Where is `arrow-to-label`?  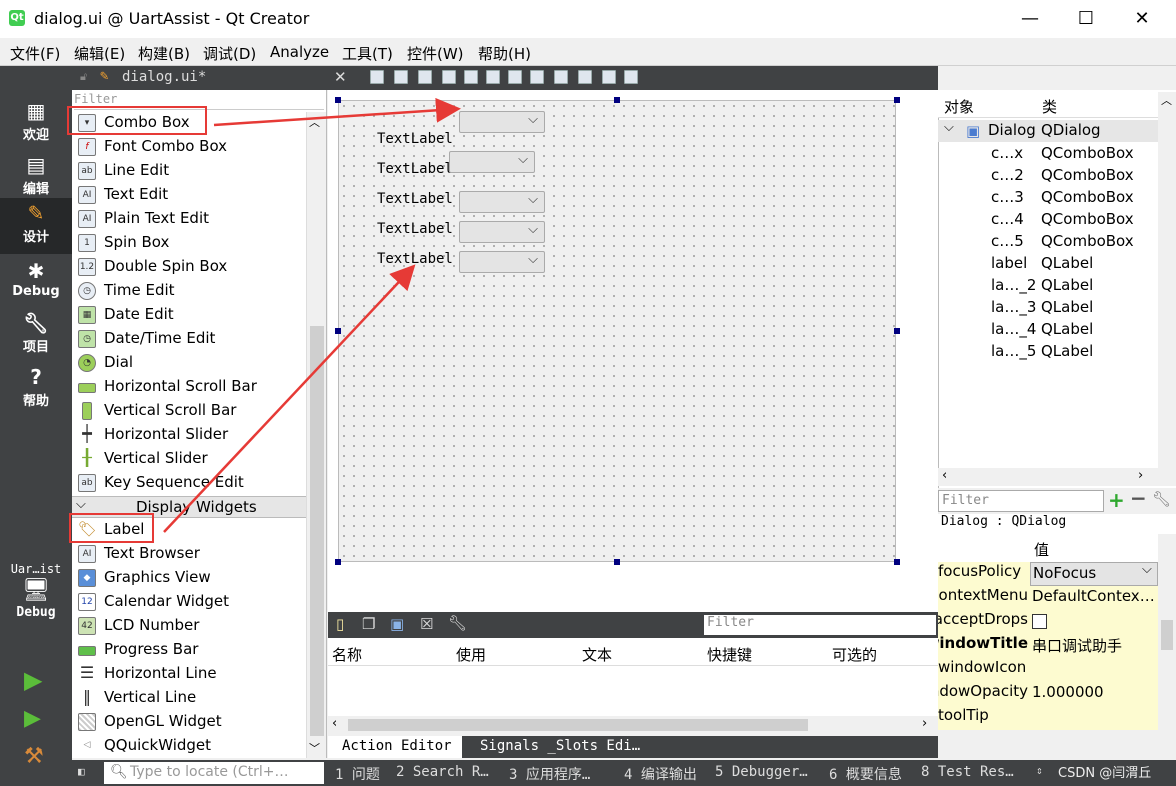
arrow-to-label is located at coordinates (289, 398).